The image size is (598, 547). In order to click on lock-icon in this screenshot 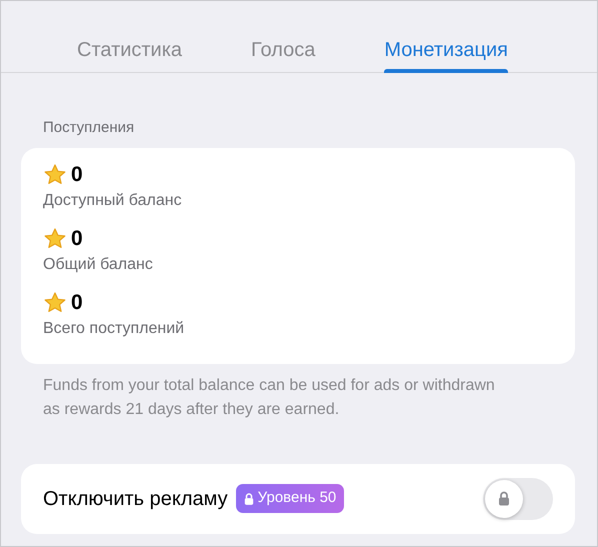, I will do `click(249, 498)`.